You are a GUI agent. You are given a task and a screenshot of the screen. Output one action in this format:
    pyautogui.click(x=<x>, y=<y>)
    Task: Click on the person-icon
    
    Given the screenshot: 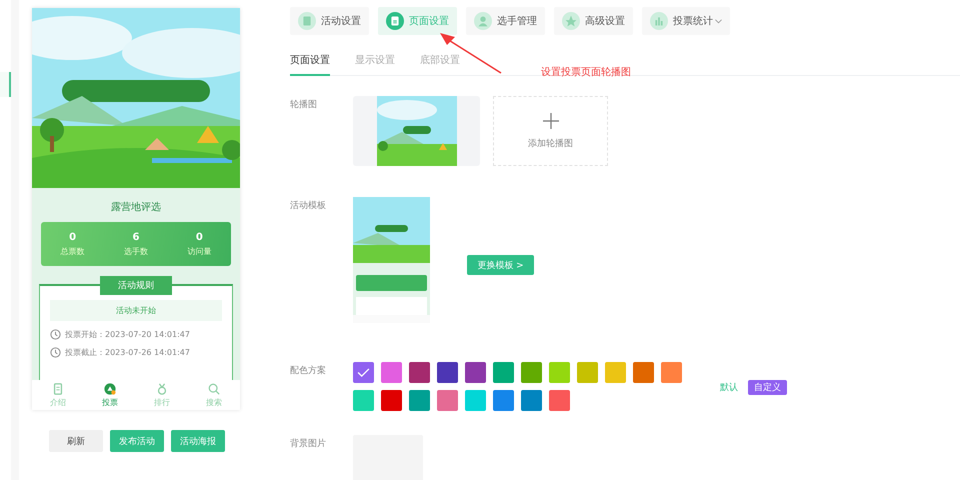 What is the action you would take?
    pyautogui.click(x=483, y=21)
    